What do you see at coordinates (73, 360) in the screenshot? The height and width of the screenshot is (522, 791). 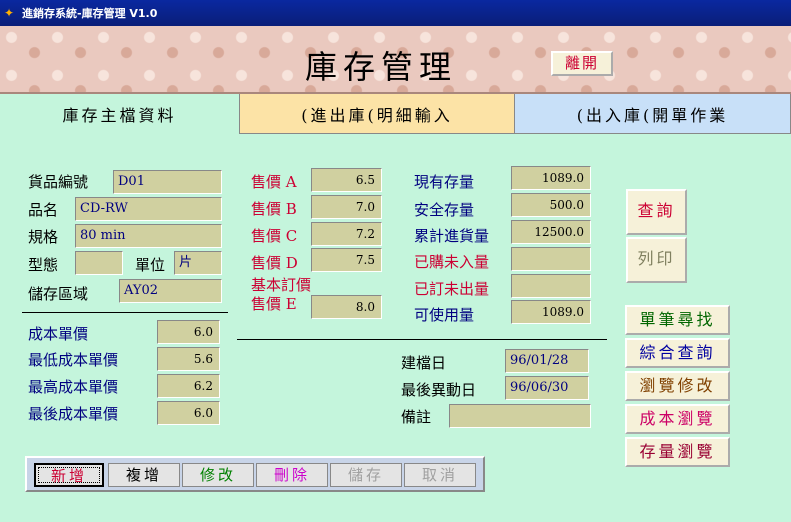 I see `min-cost-label: 最低成本單價` at bounding box center [73, 360].